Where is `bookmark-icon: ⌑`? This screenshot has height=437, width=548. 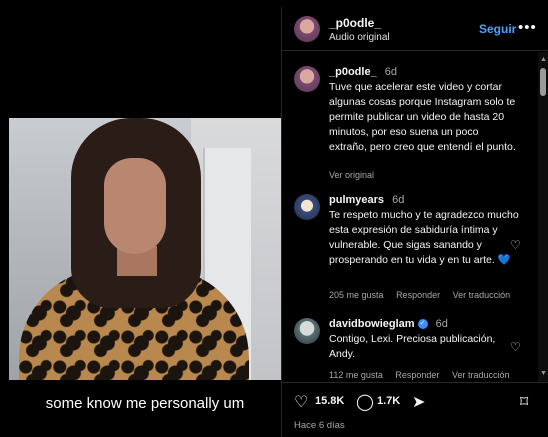 bookmark-icon: ⌑ is located at coordinates (524, 402).